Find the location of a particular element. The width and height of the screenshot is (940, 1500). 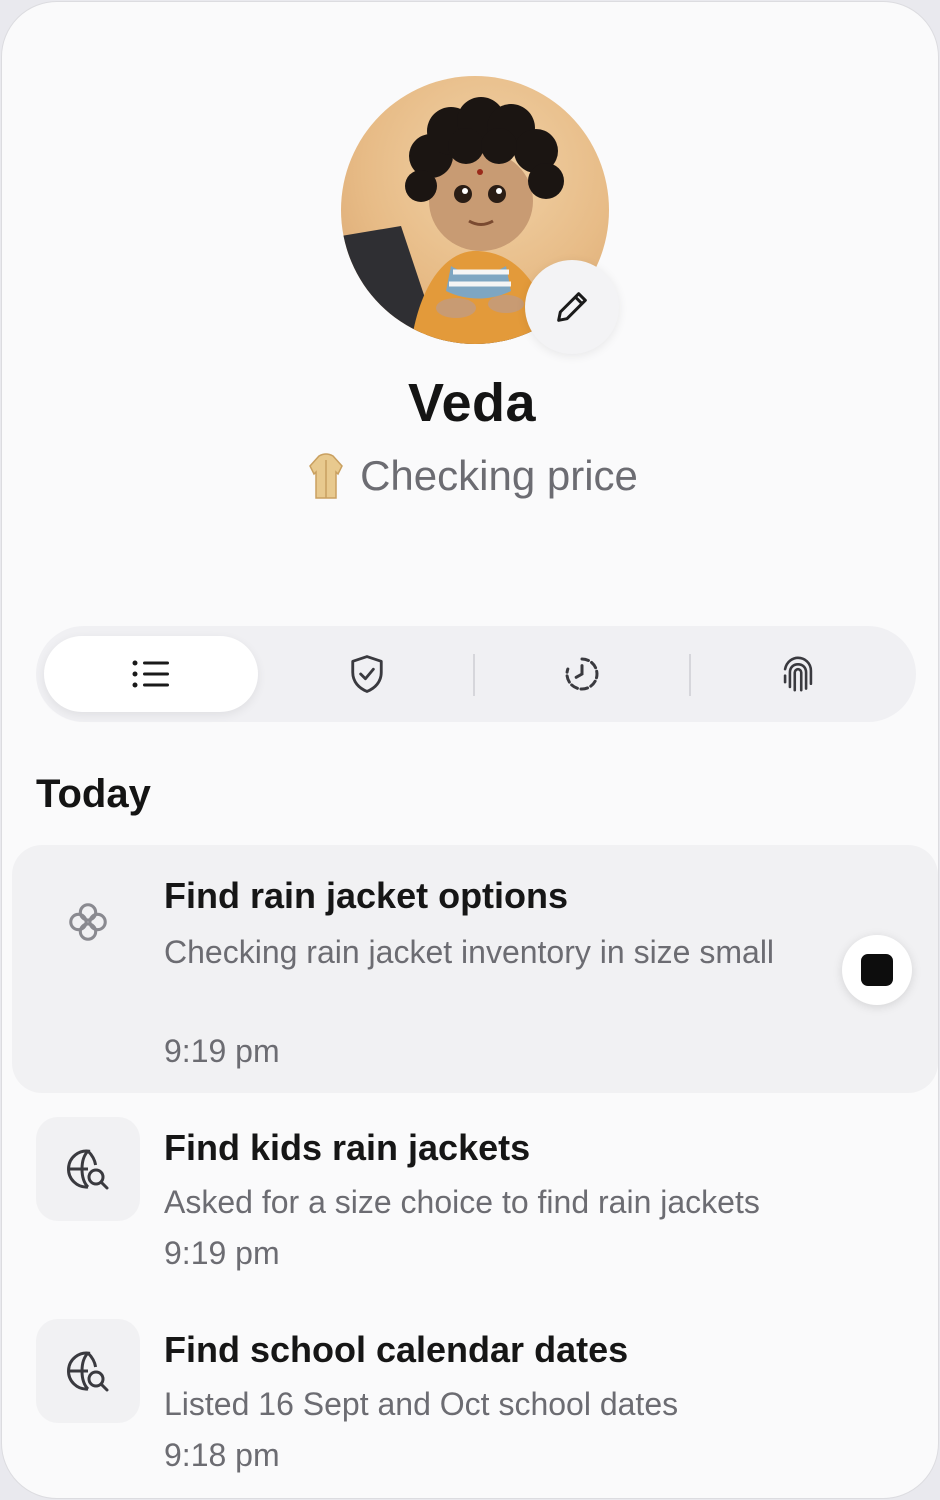

agent-status: Checking price is located at coordinates (470, 476).